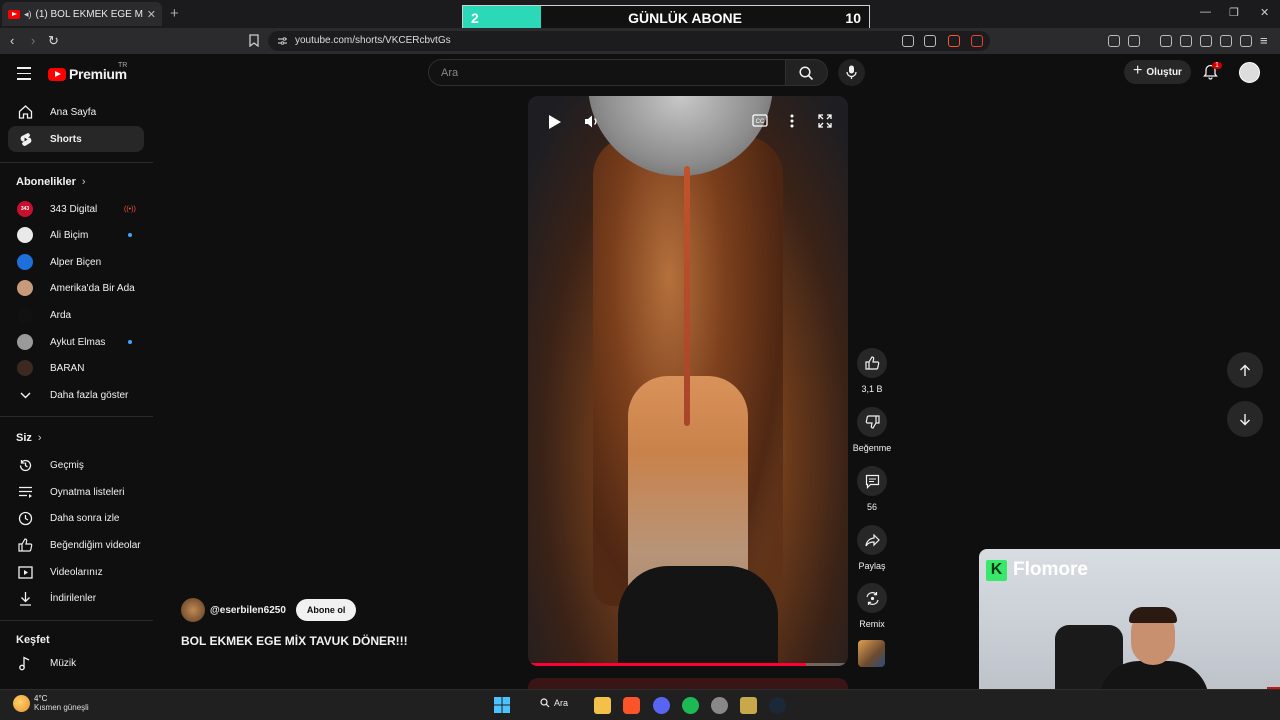  What do you see at coordinates (76, 395) in the screenshot?
I see `show-more-button: Daha fazla göster` at bounding box center [76, 395].